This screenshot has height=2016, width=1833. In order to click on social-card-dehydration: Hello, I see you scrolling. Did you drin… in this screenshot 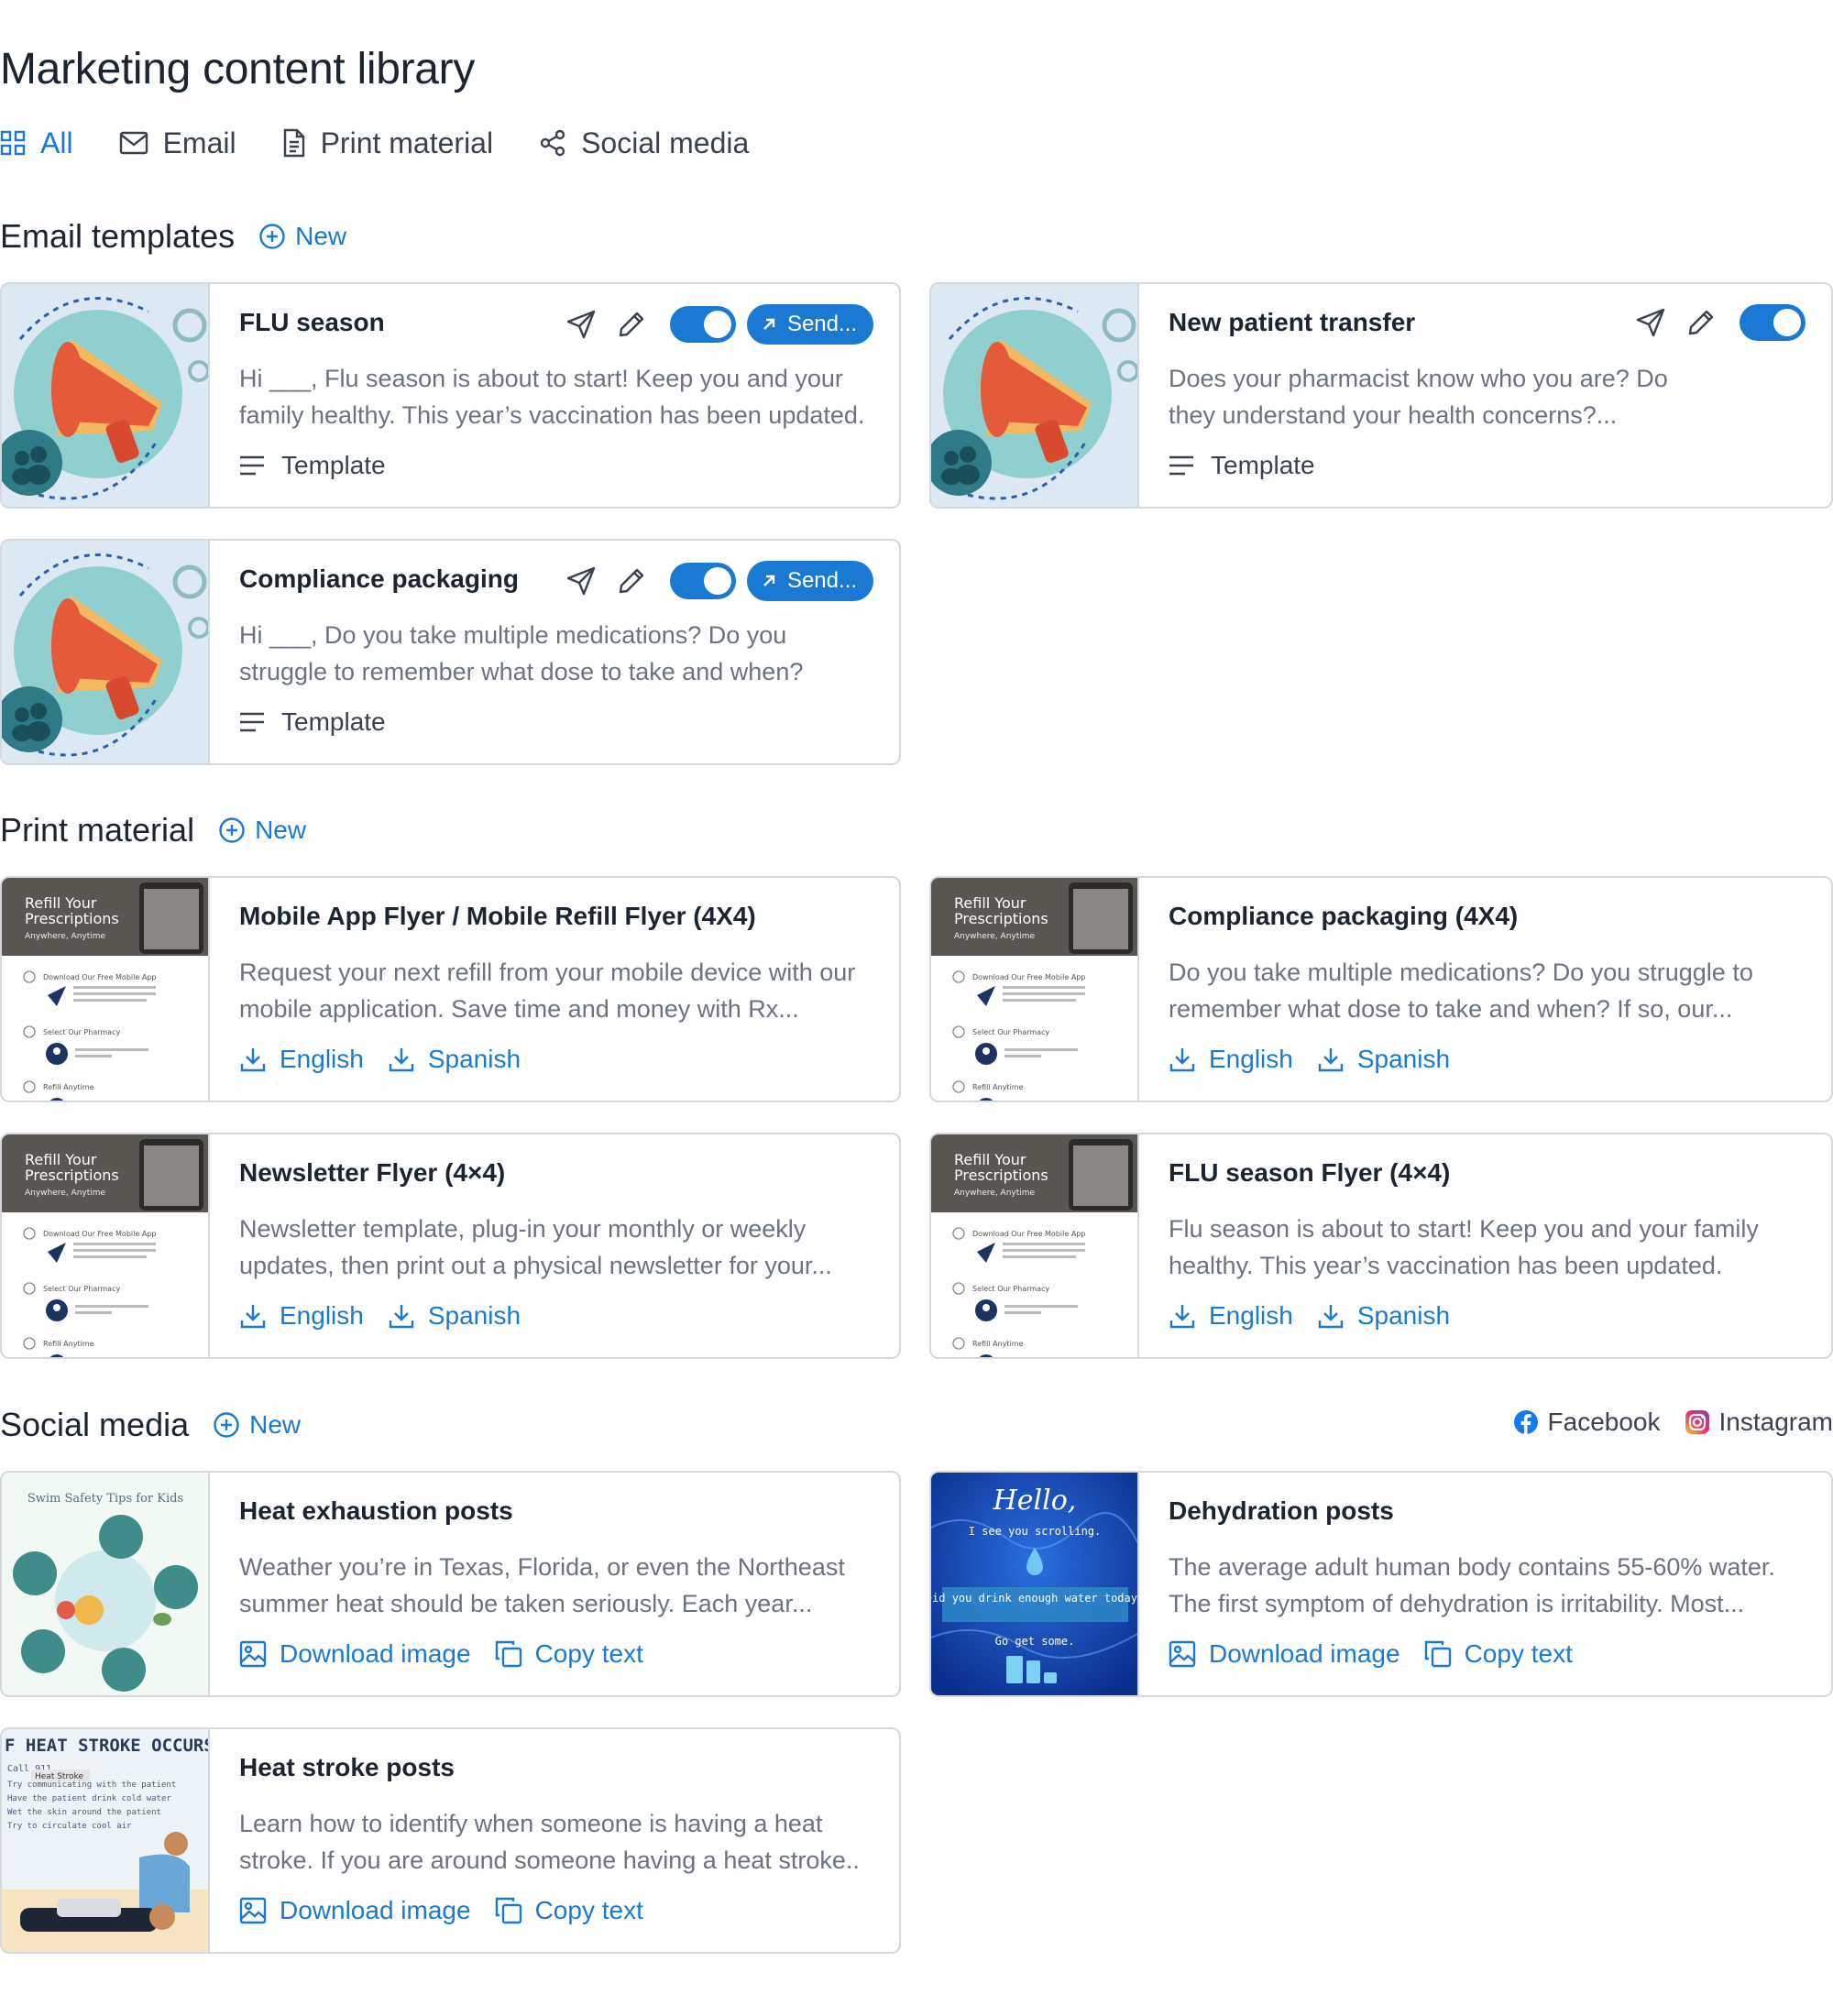, I will do `click(1381, 1584)`.